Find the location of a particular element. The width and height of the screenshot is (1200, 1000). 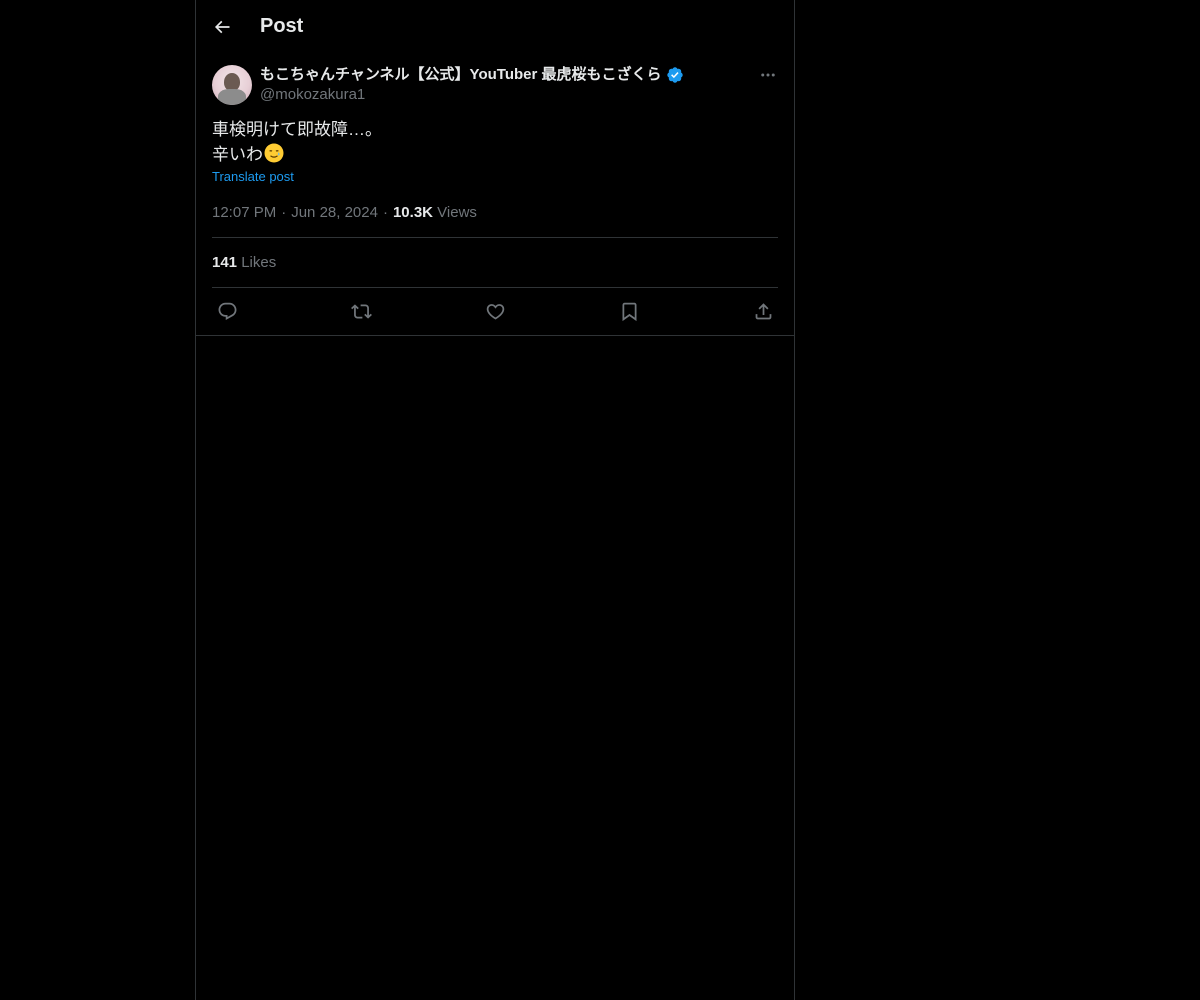

bookmark-icon is located at coordinates (629, 311).